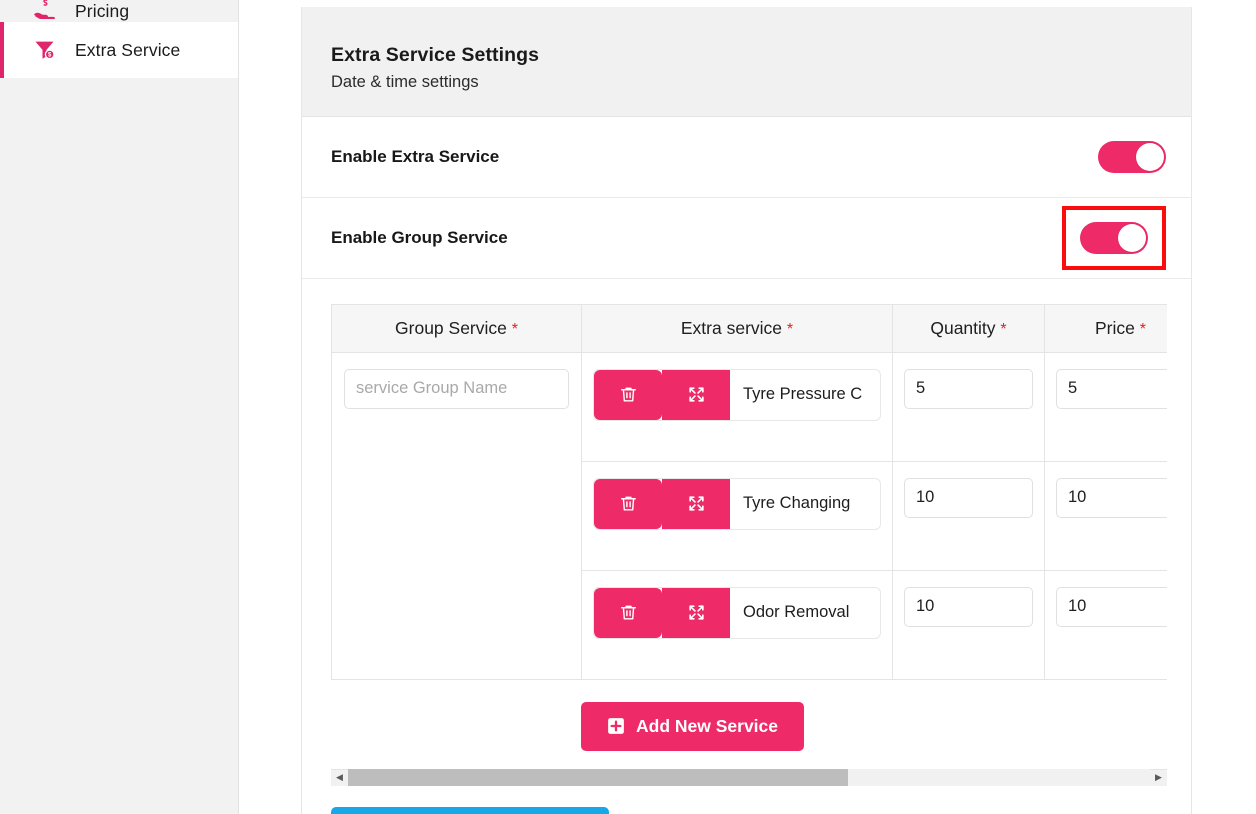 The width and height of the screenshot is (1256, 814). Describe the element at coordinates (339, 777) in the screenshot. I see `scroll-left-arrow-icon: ◀` at that location.